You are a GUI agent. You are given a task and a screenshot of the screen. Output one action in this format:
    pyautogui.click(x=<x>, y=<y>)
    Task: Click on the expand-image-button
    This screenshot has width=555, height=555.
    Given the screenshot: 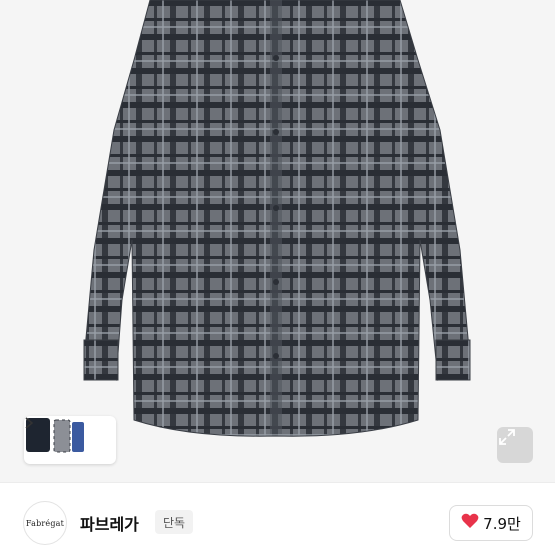 What is the action you would take?
    pyautogui.click(x=515, y=445)
    